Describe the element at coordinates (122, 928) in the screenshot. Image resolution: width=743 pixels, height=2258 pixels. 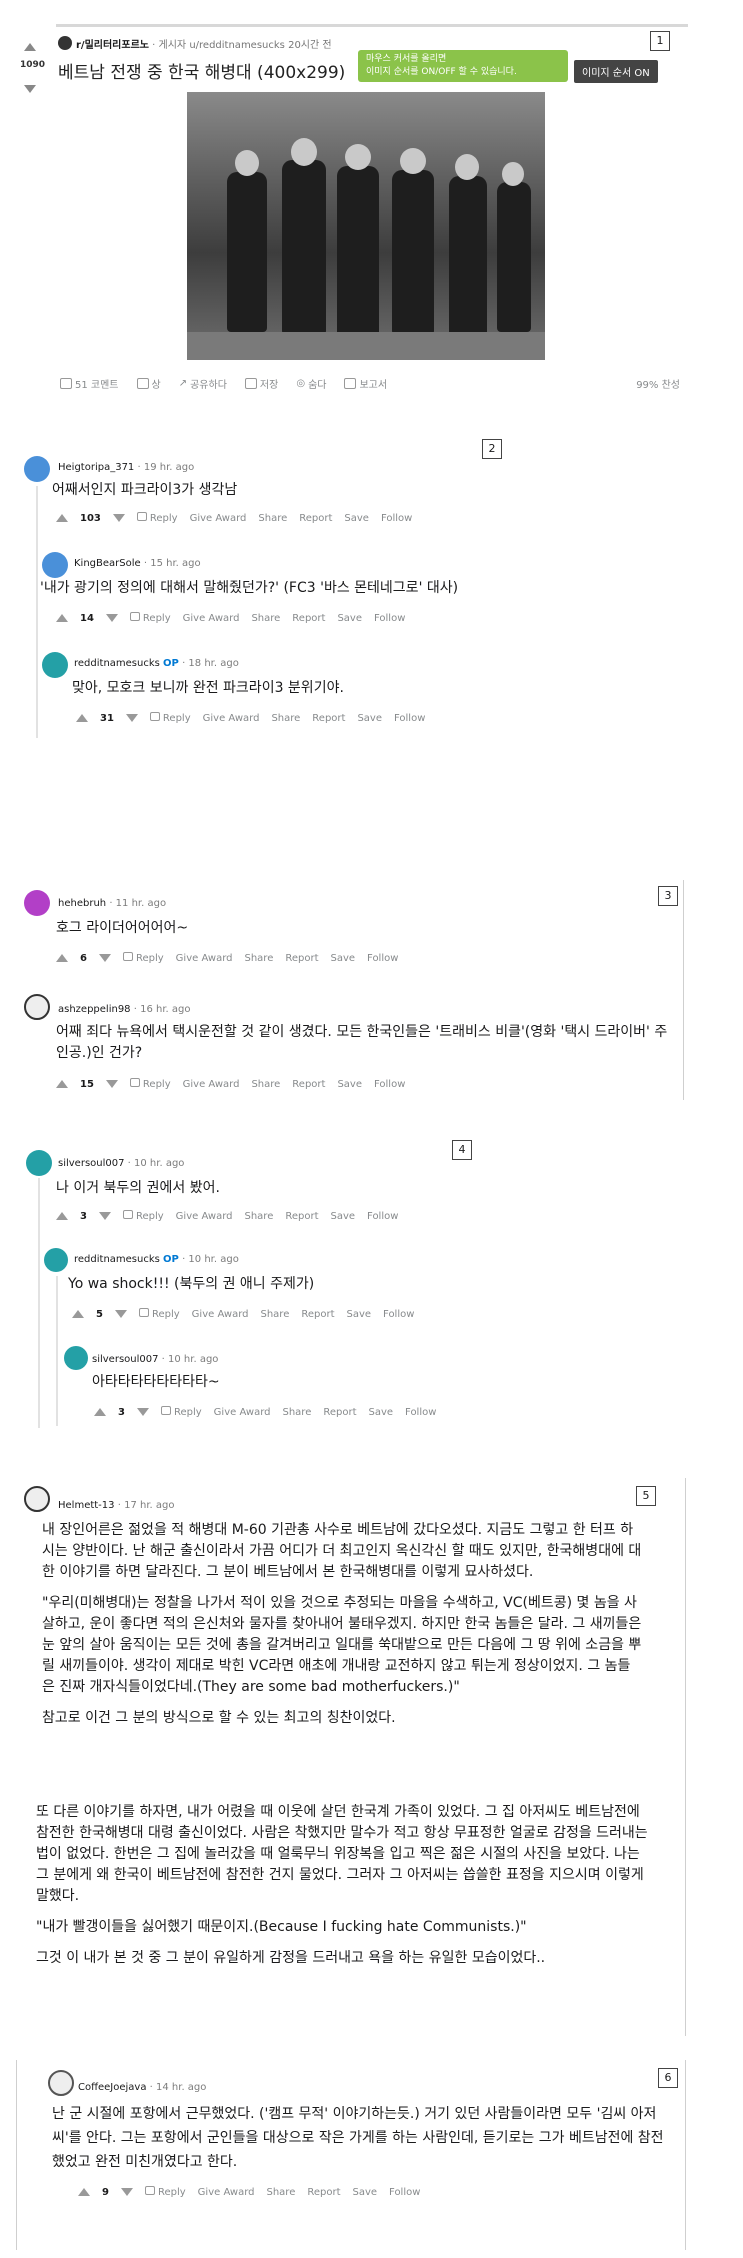
I see `comment-text: 호그 라이더어어어어~` at that location.